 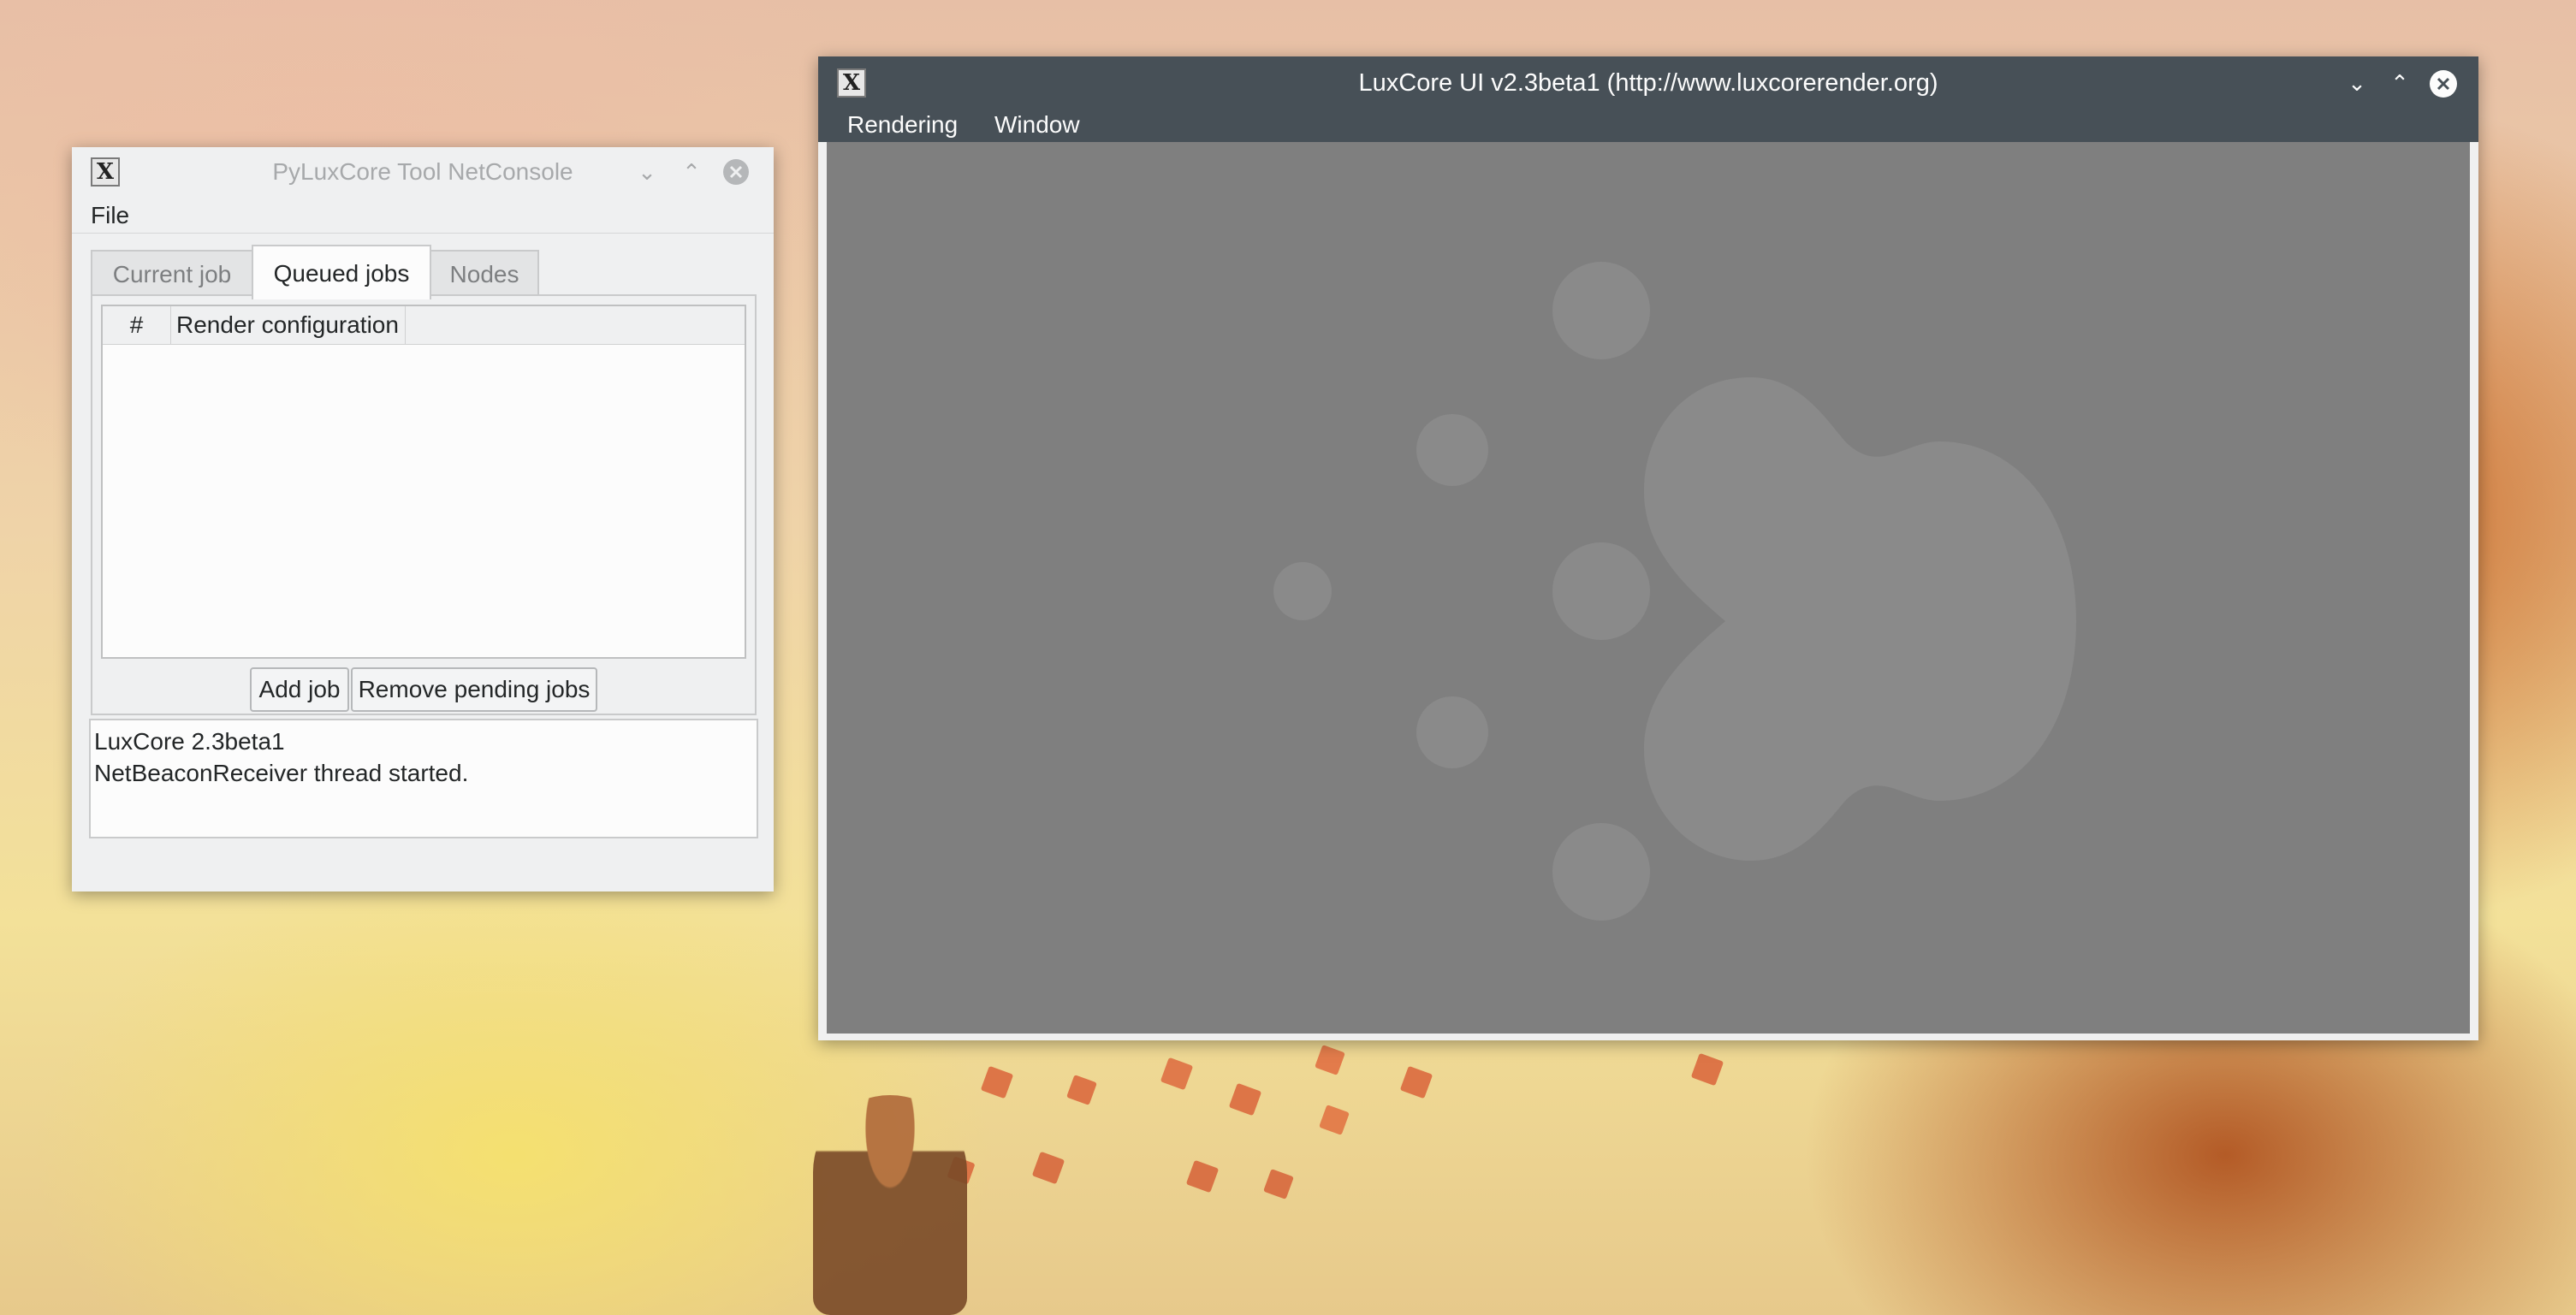 What do you see at coordinates (189, 741) in the screenshot?
I see `log-line: LuxCore 2.3beta1` at bounding box center [189, 741].